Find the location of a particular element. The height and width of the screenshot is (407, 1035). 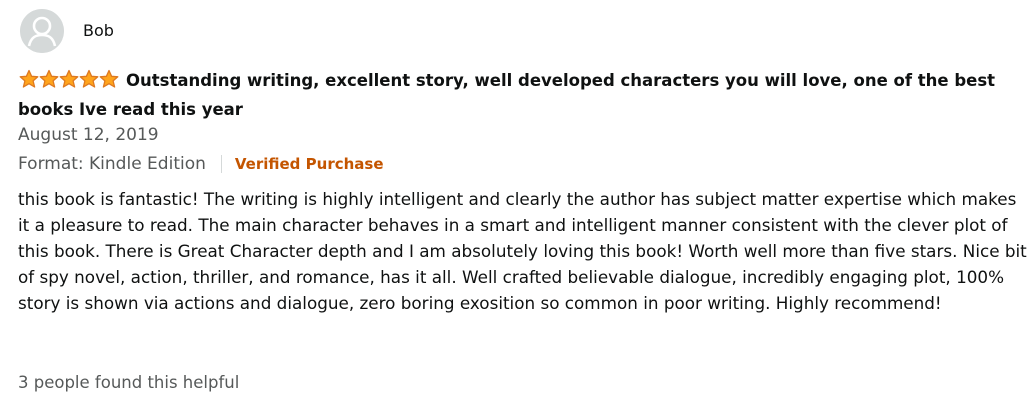

review-format-strip: Format: Kindle Edition Verified Purchase is located at coordinates (201, 164).